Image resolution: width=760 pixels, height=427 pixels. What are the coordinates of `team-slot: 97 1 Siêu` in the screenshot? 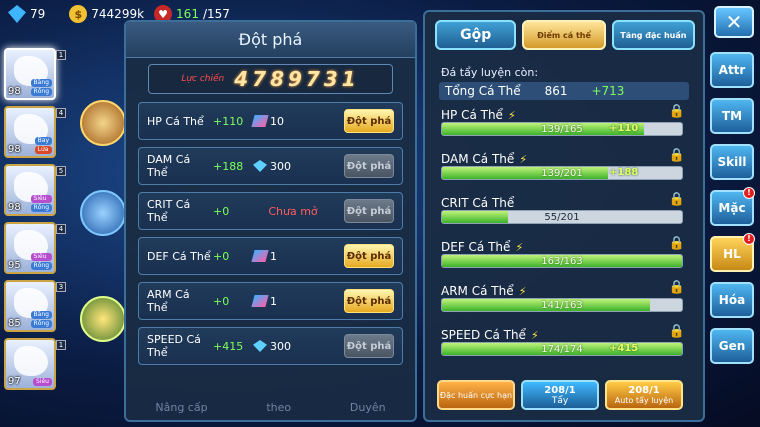 It's located at (35, 364).